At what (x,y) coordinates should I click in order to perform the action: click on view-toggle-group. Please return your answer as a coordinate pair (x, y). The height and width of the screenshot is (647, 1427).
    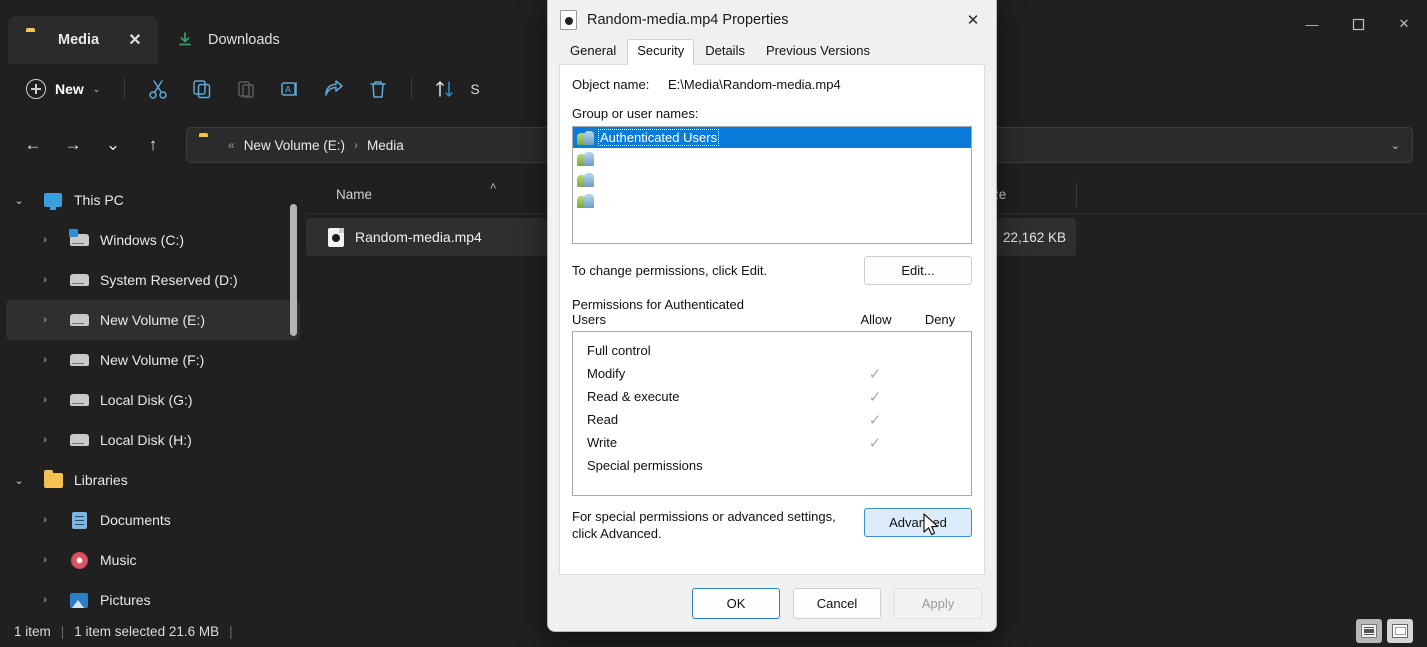
    Looking at the image, I should click on (1384, 631).